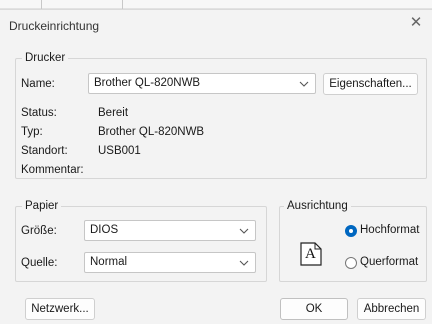 This screenshot has width=432, height=324. Describe the element at coordinates (38, 84) in the screenshot. I see `printer-name-label: Name:` at that location.